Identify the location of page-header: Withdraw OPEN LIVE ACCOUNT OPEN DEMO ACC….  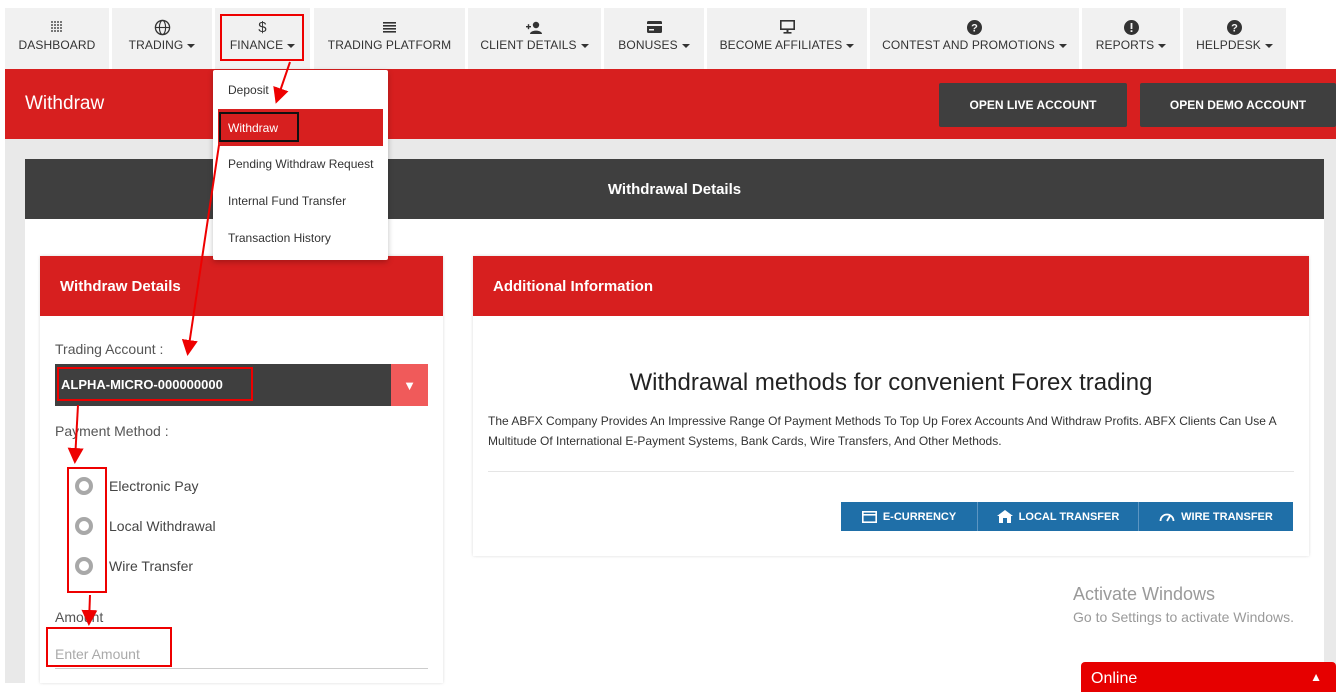
(670, 104).